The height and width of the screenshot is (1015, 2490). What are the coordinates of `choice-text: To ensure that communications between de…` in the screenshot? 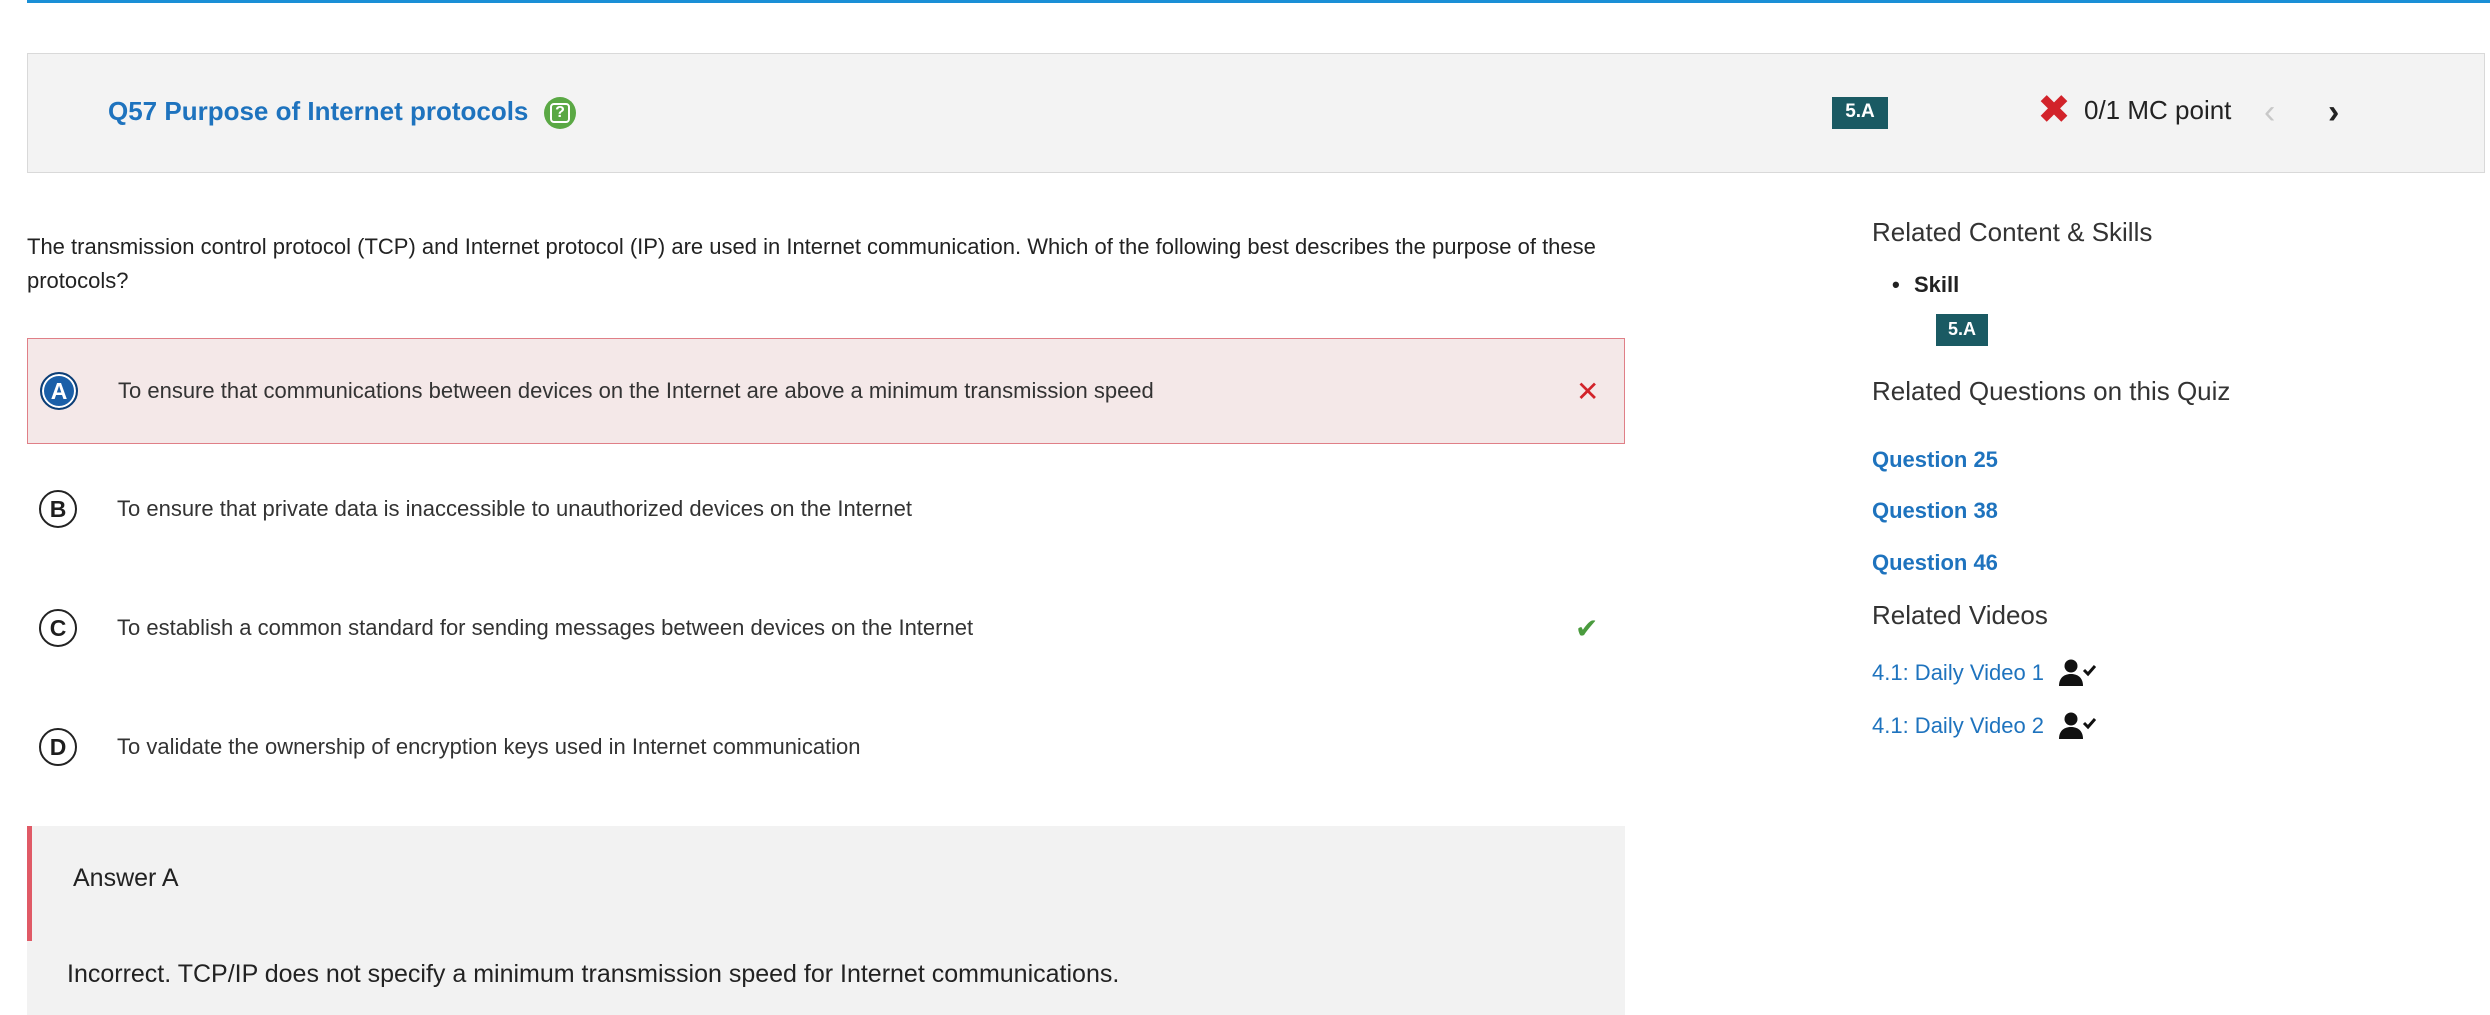 It's located at (636, 390).